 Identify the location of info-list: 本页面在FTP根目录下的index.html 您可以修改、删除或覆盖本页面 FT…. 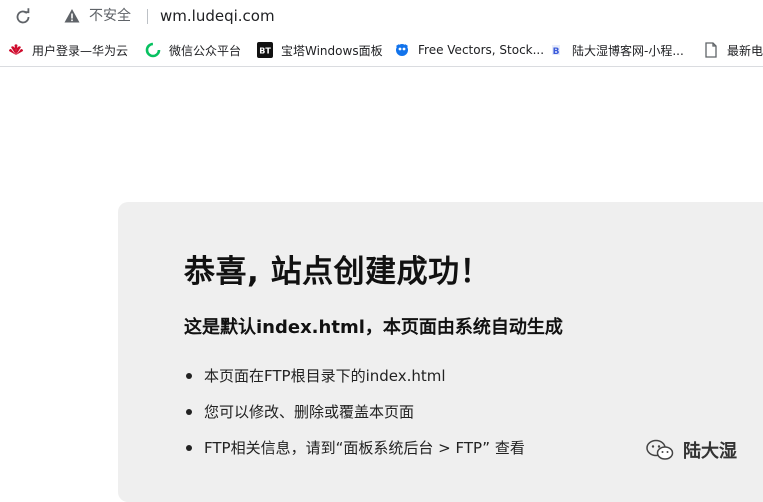
(354, 416).